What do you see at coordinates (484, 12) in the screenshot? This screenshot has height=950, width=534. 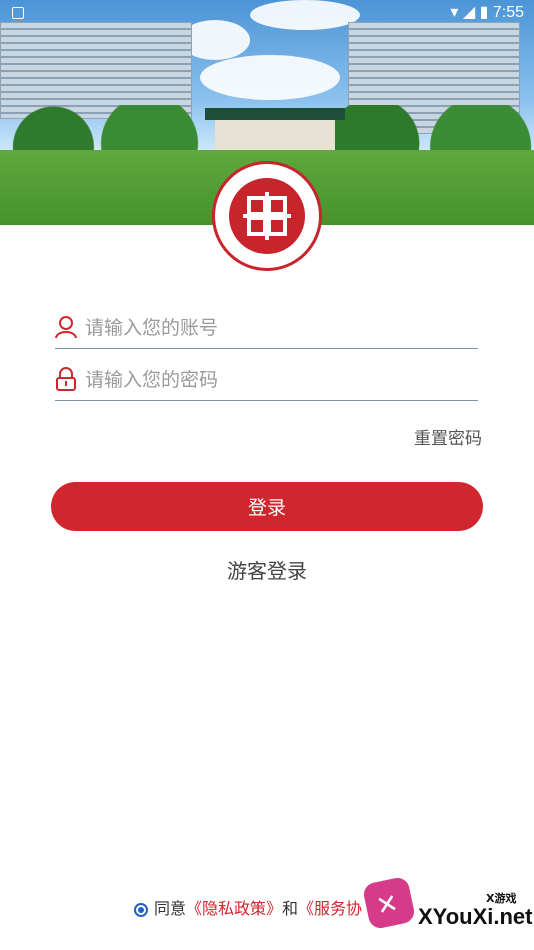 I see `battery-icon: ▮` at bounding box center [484, 12].